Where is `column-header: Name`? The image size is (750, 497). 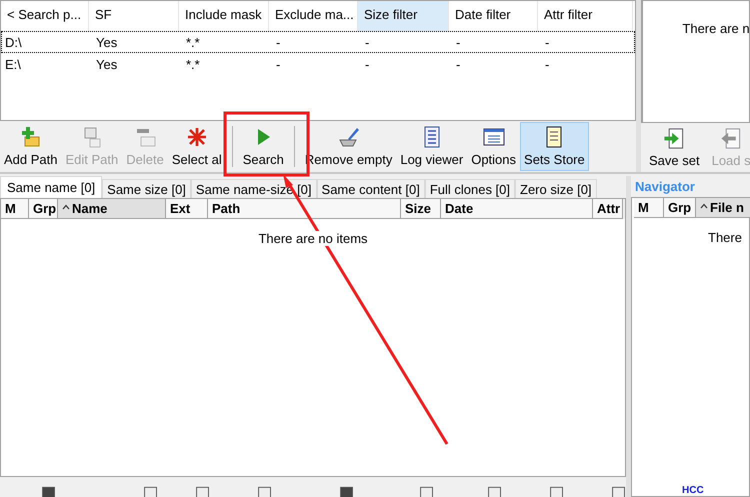
column-header: Name is located at coordinates (112, 209).